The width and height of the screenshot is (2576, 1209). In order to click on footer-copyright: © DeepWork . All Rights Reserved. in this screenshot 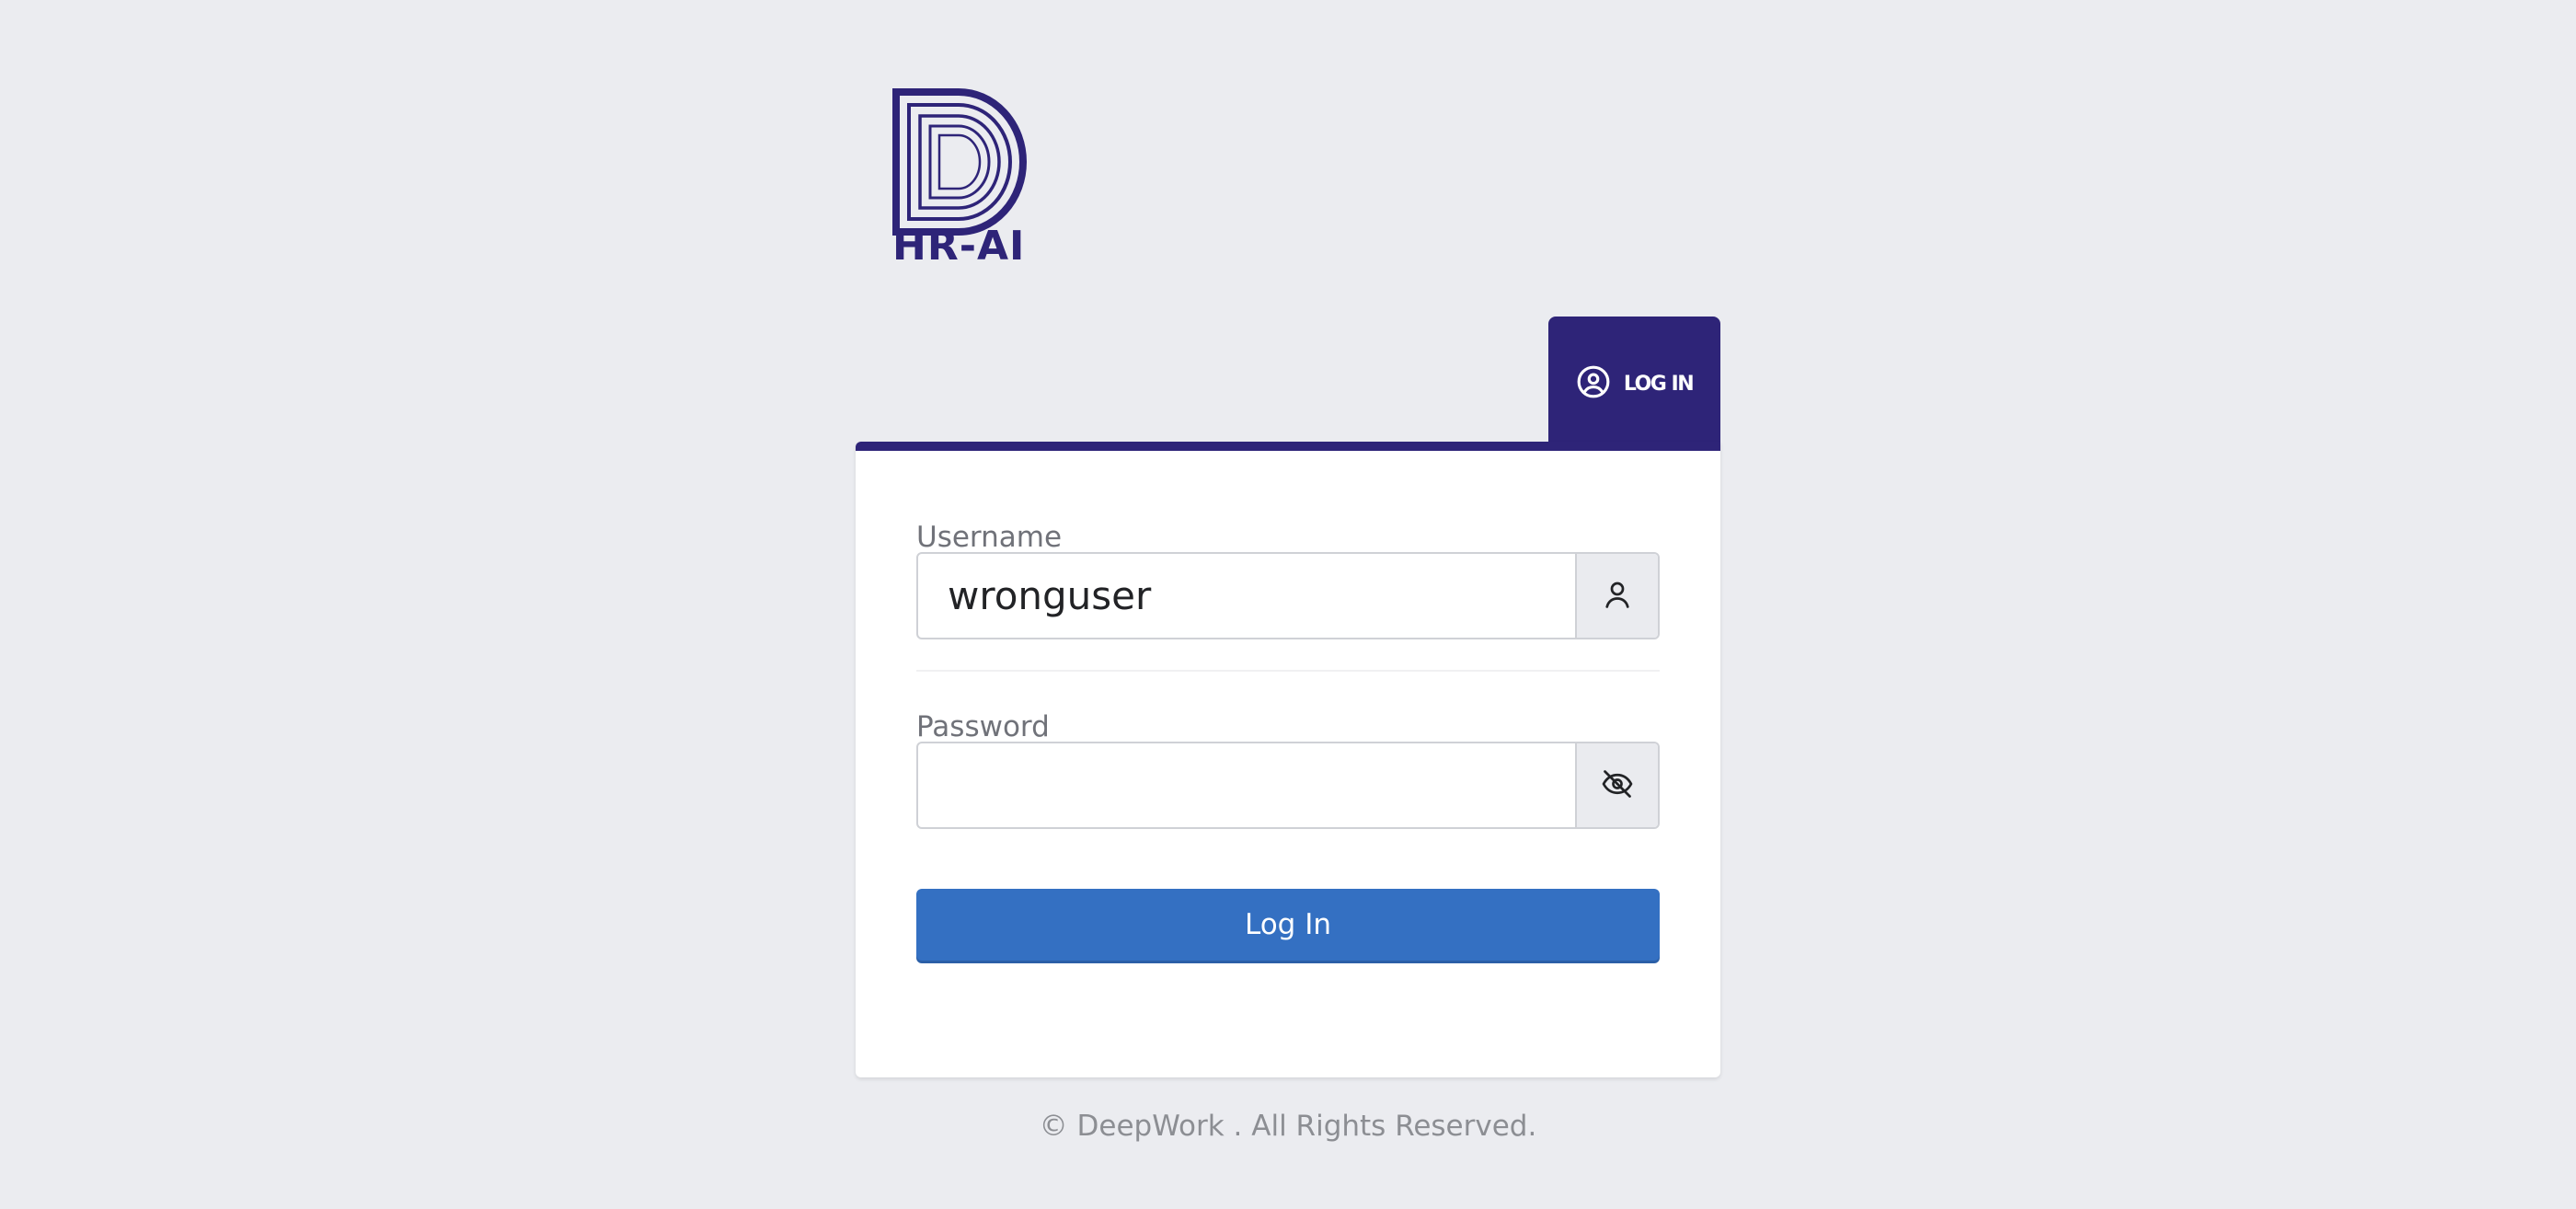, I will do `click(1288, 1126)`.